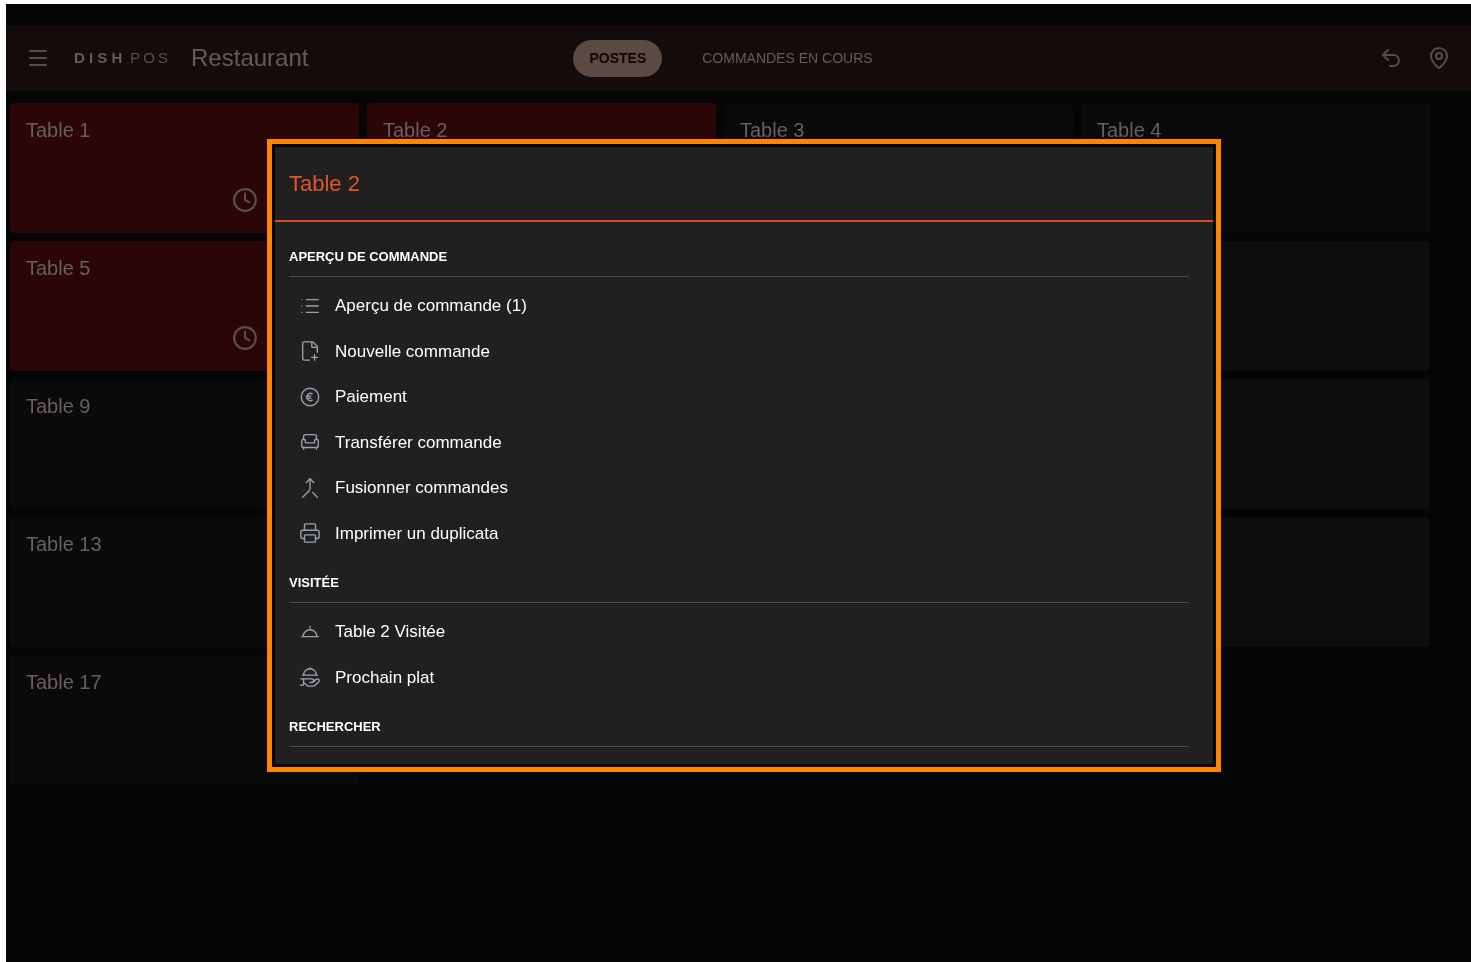 The height and width of the screenshot is (962, 1471). What do you see at coordinates (64, 682) in the screenshot?
I see `table-name: Table 17` at bounding box center [64, 682].